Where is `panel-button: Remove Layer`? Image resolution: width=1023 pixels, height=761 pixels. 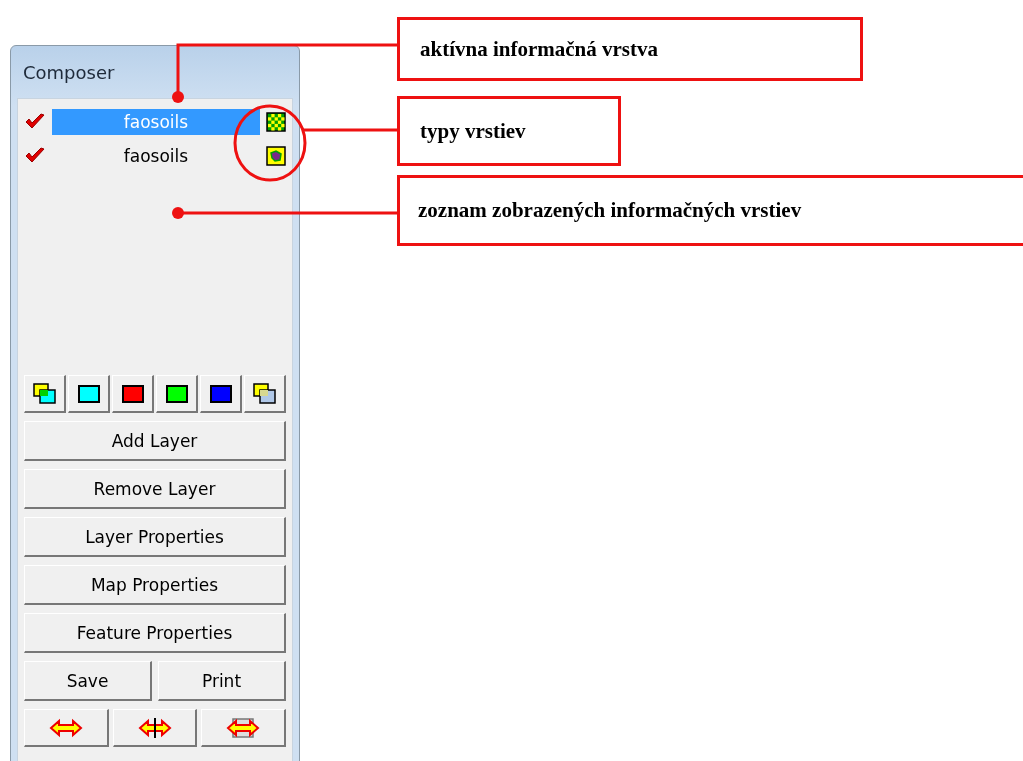 panel-button: Remove Layer is located at coordinates (155, 489).